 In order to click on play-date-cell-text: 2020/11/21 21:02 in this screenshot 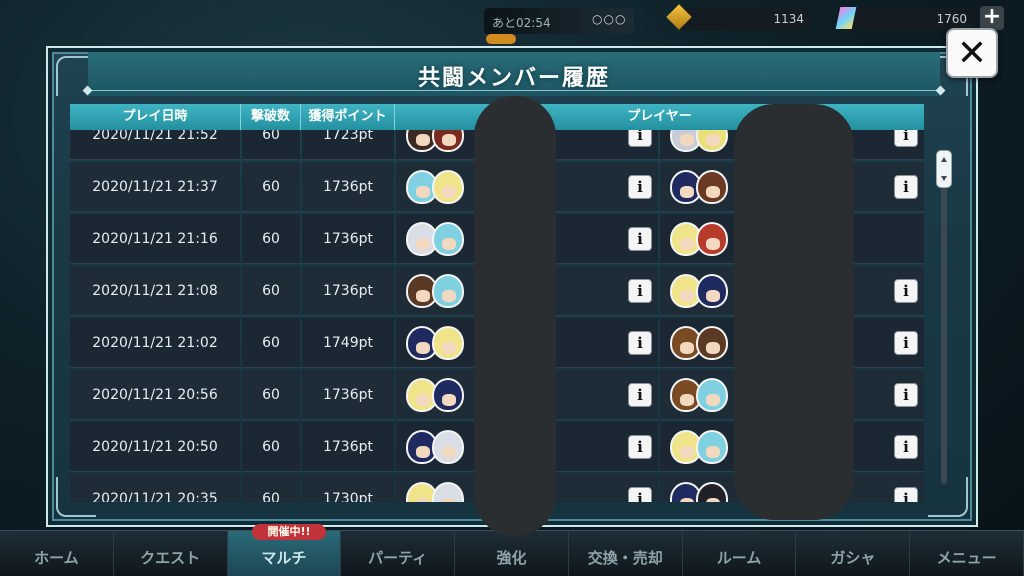, I will do `click(155, 343)`.